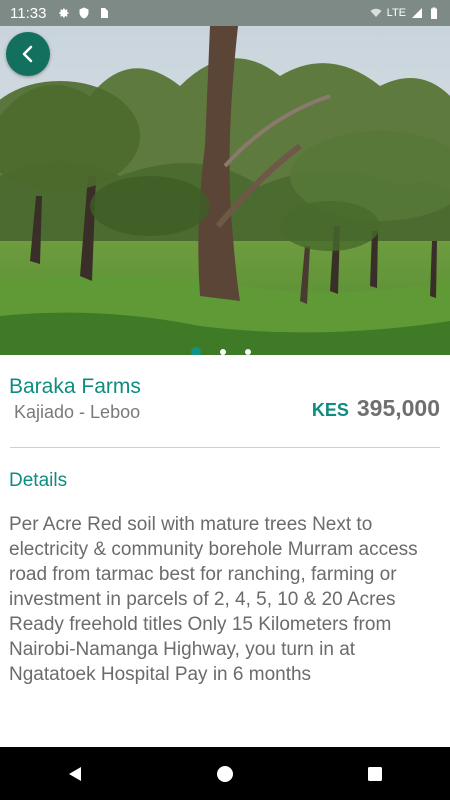  What do you see at coordinates (38, 480) in the screenshot?
I see `details-heading: Details` at bounding box center [38, 480].